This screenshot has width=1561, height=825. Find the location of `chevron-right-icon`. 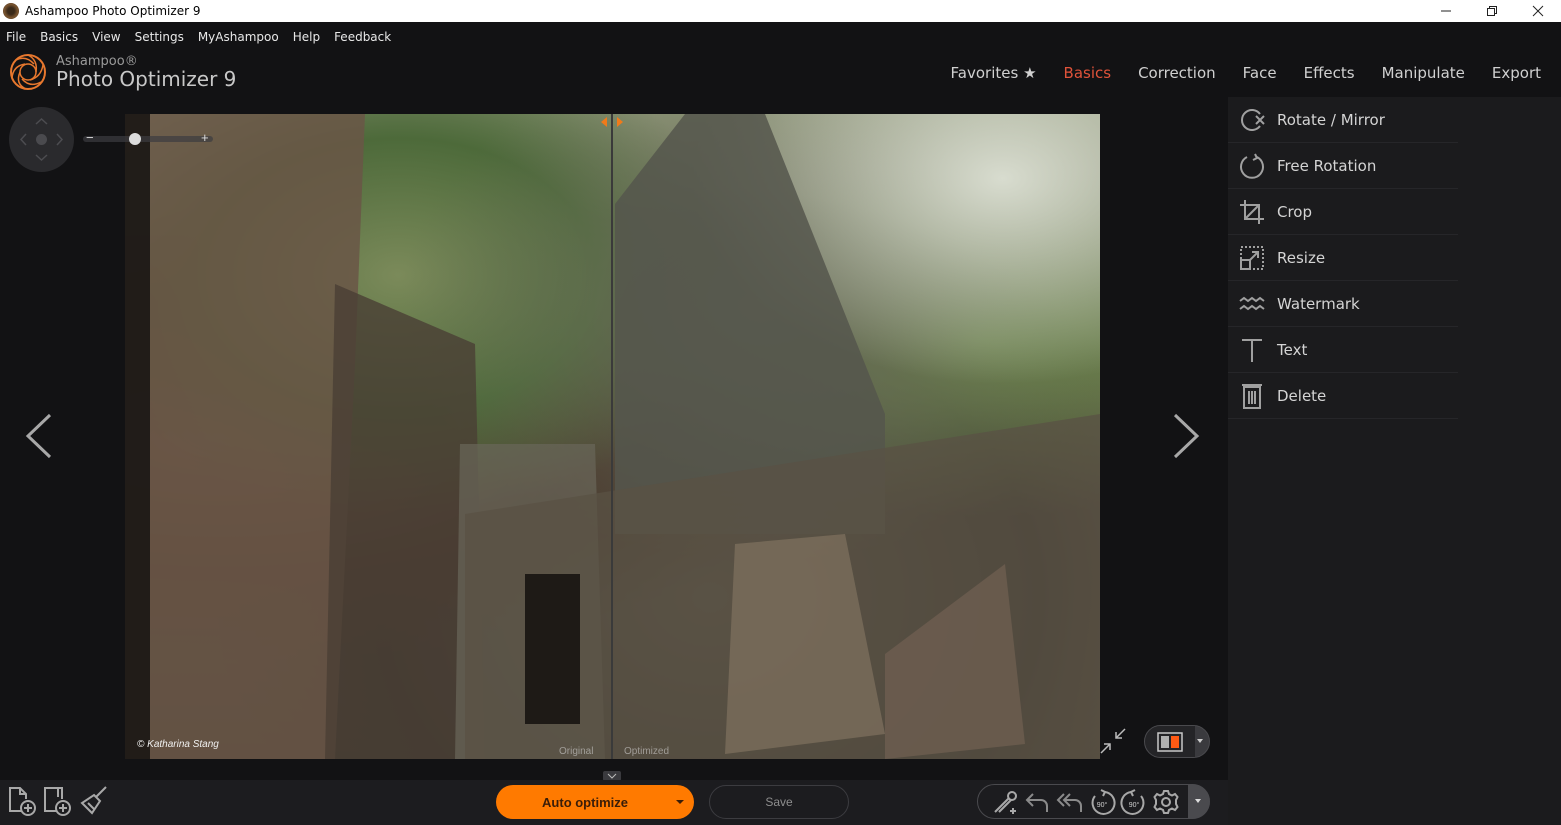

chevron-right-icon is located at coordinates (1186, 436).